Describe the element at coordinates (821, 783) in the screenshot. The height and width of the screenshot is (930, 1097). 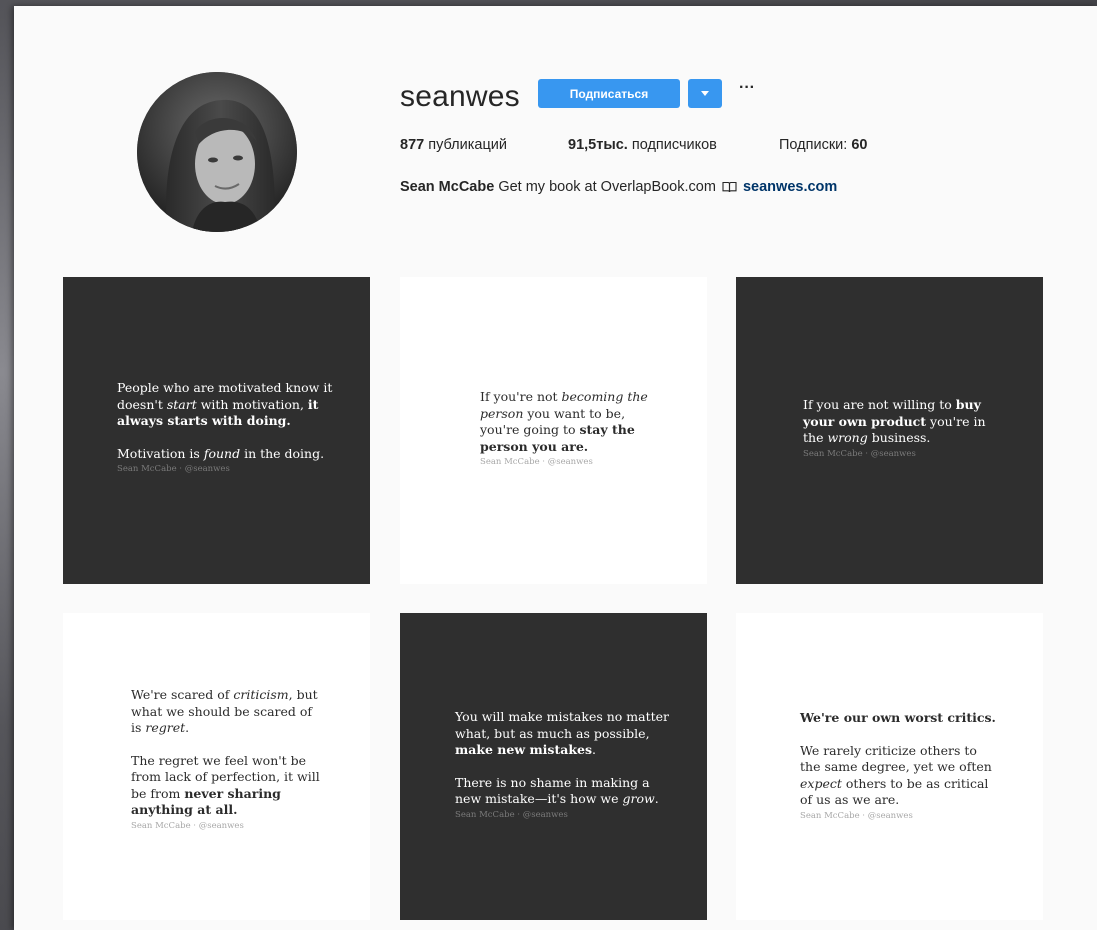
I see `quote-text: expect` at that location.